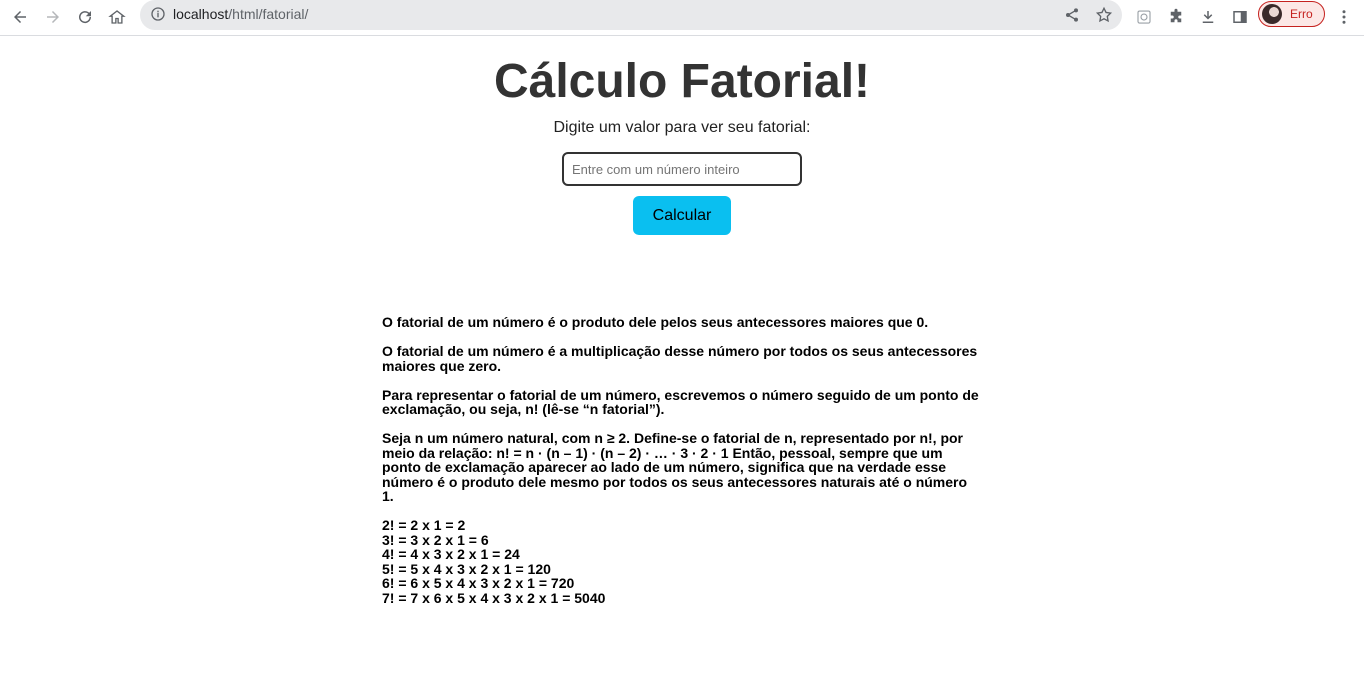  I want to click on example-line: 4! = 4 x 3 x 2 x 1 = 24, so click(451, 554).